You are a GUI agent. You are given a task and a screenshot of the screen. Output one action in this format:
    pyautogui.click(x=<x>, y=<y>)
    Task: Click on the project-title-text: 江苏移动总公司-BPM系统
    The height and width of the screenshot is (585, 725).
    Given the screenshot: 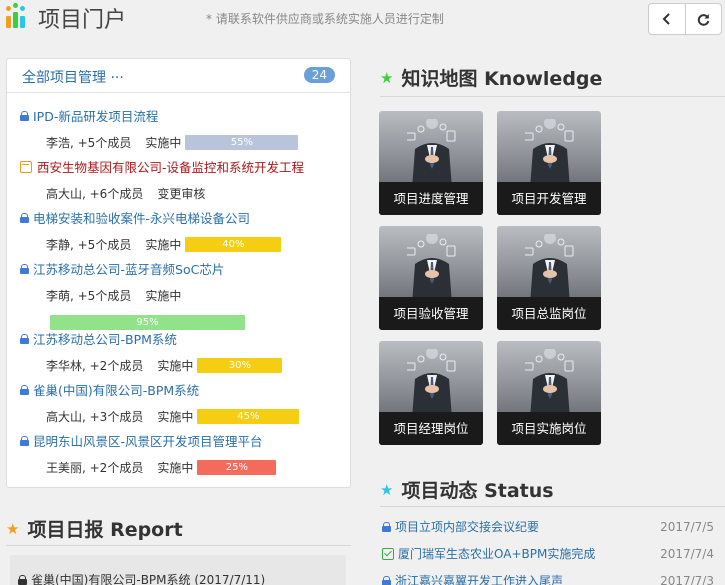 What is the action you would take?
    pyautogui.click(x=105, y=339)
    